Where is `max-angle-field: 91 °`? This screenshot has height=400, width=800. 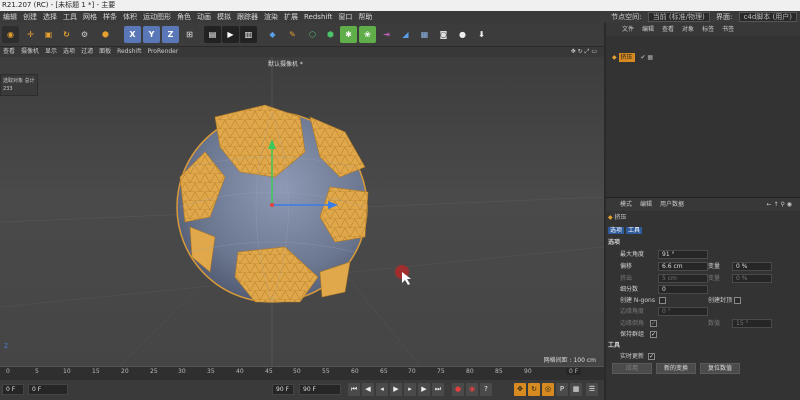 max-angle-field: 91 ° is located at coordinates (683, 254).